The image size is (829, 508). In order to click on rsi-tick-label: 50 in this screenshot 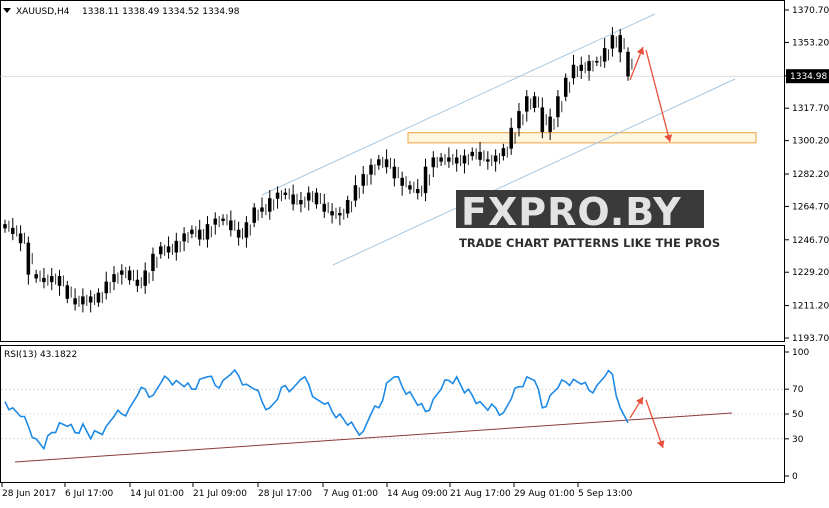, I will do `click(798, 415)`.